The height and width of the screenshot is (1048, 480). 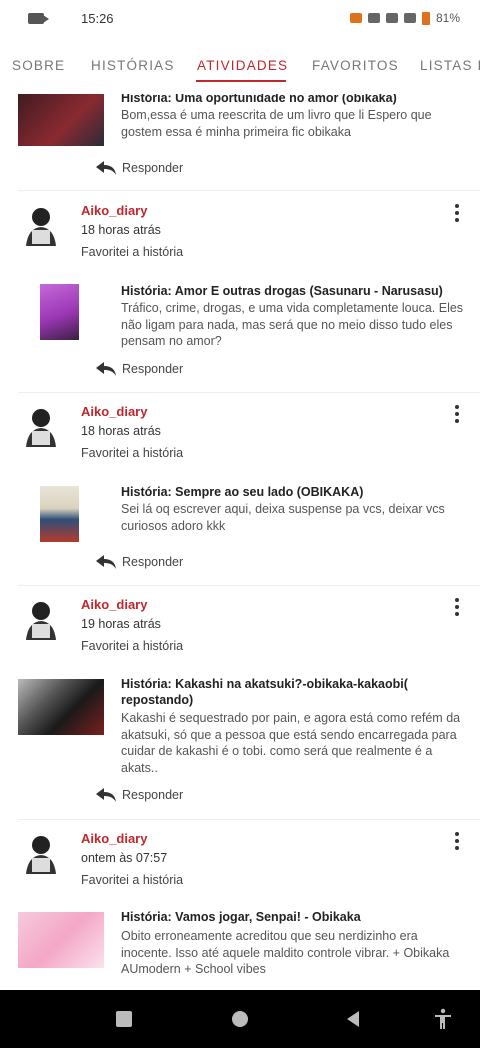 I want to click on tab-sobre: SOBRE, so click(x=38, y=65).